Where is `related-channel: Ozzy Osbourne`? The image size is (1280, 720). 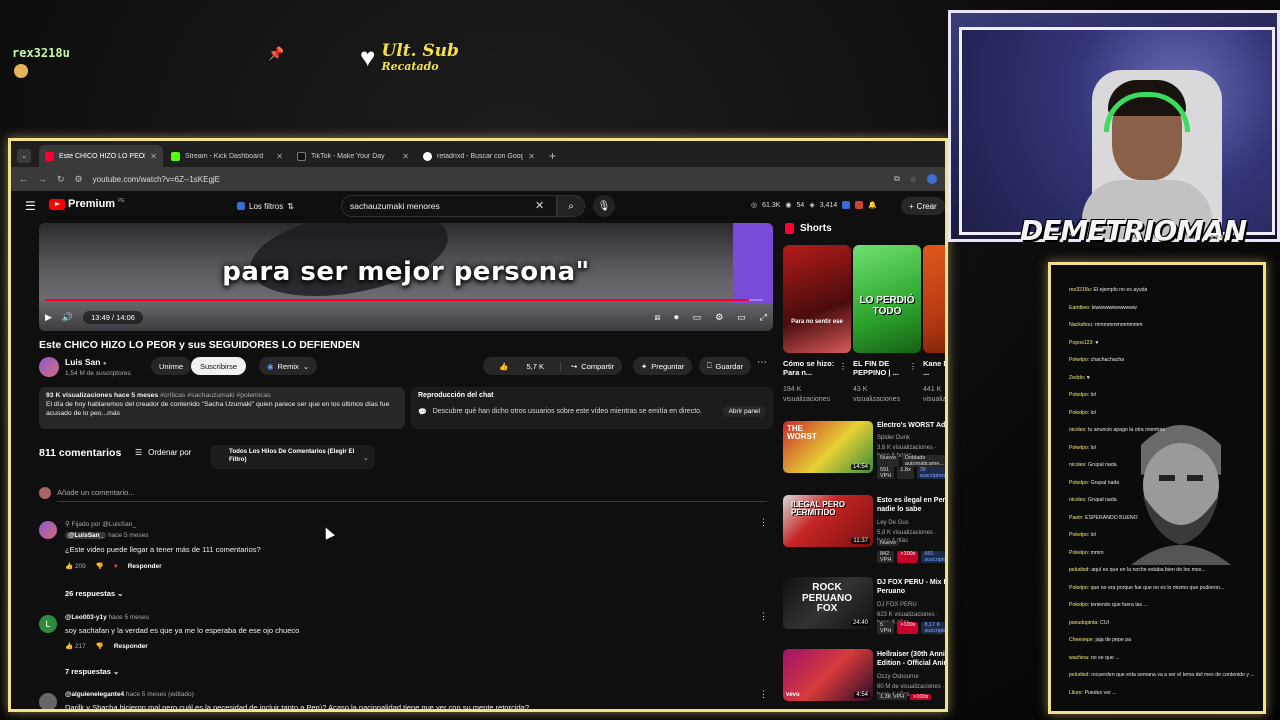
related-channel: Ozzy Osbourne is located at coordinates (898, 677).